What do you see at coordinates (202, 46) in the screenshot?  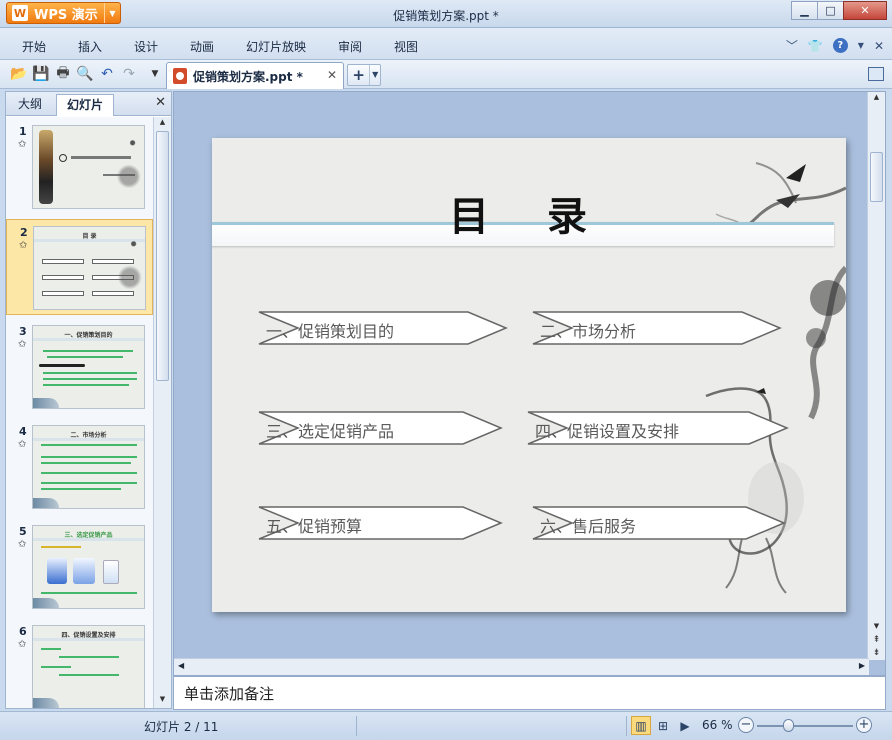 I see `menu-animation: 动画` at bounding box center [202, 46].